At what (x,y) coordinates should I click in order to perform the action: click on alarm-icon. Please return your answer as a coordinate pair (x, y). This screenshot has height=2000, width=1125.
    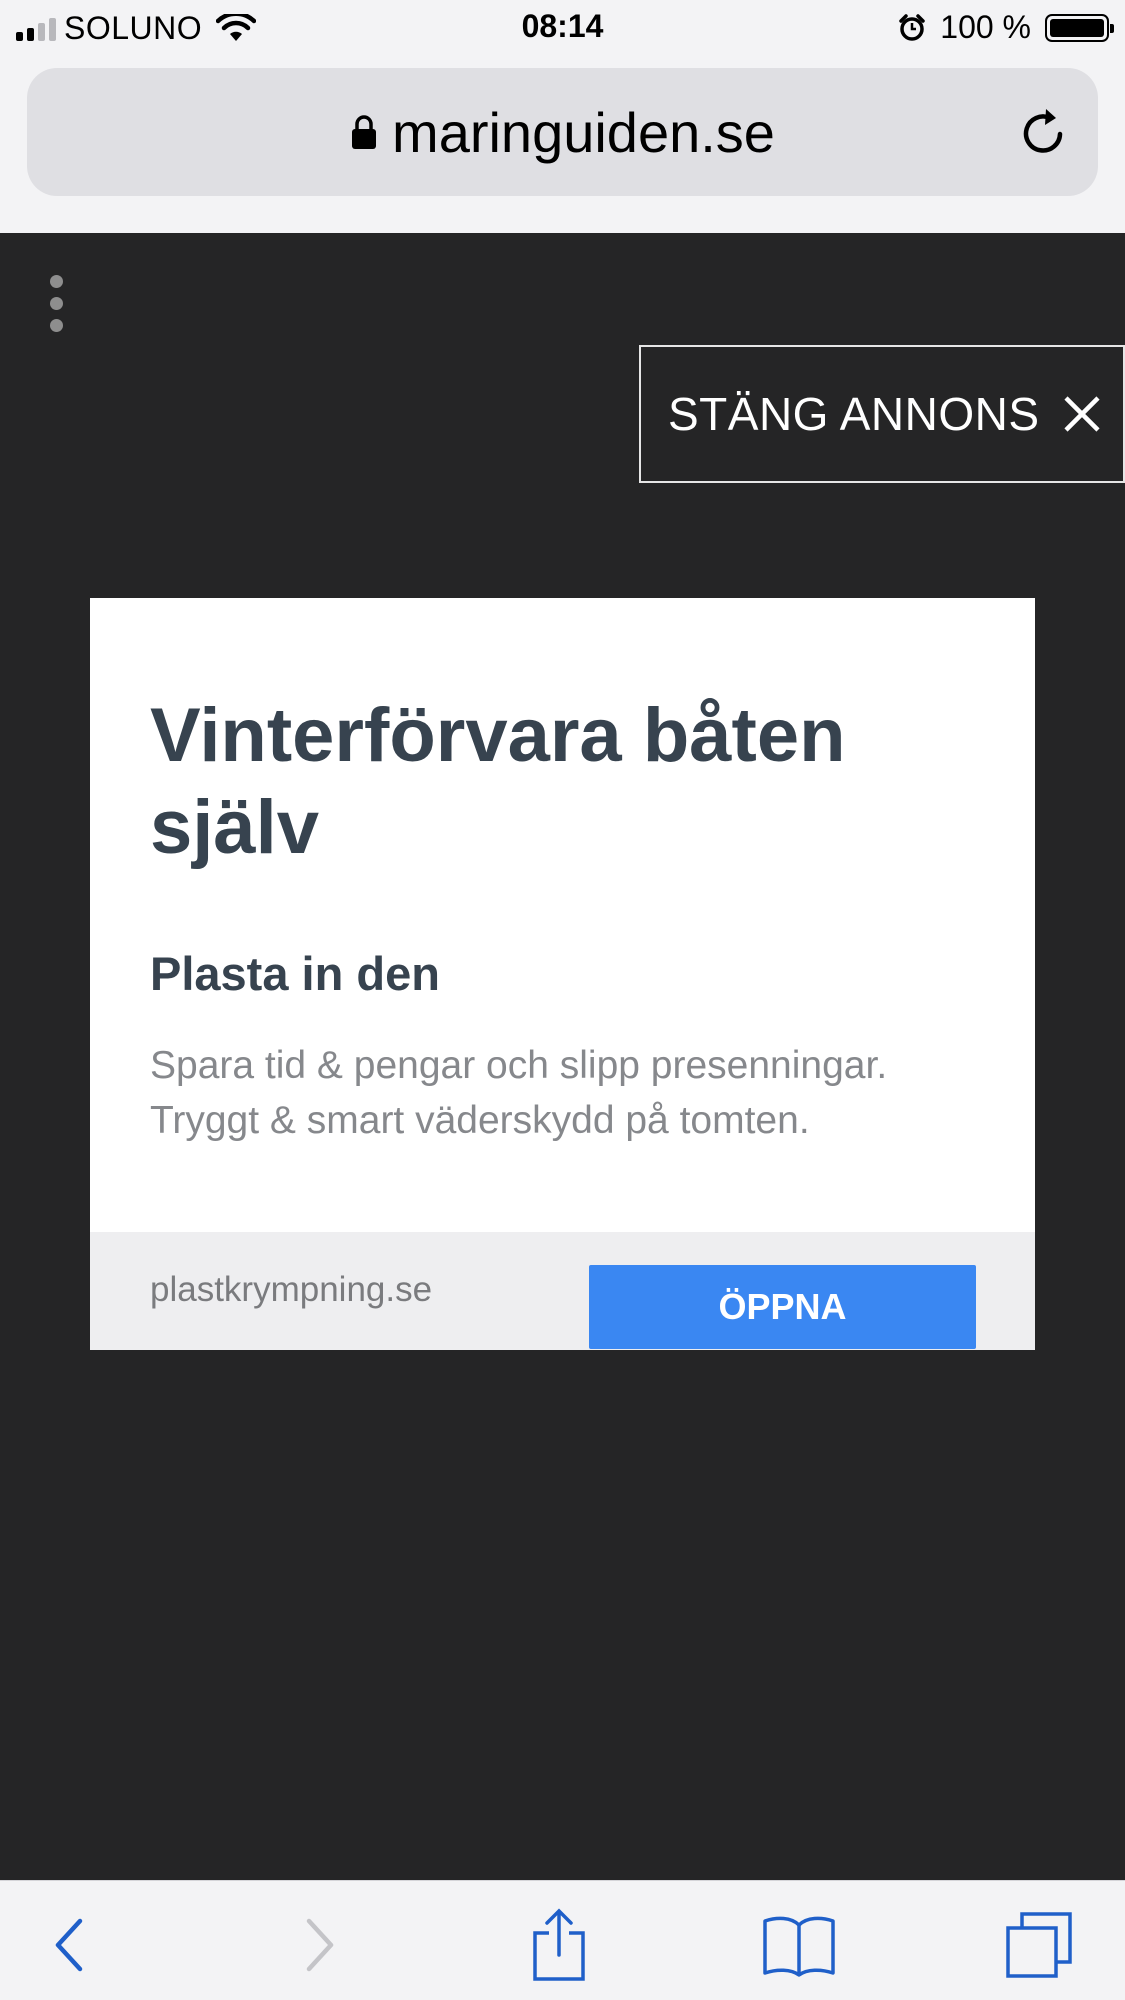
    Looking at the image, I should click on (912, 27).